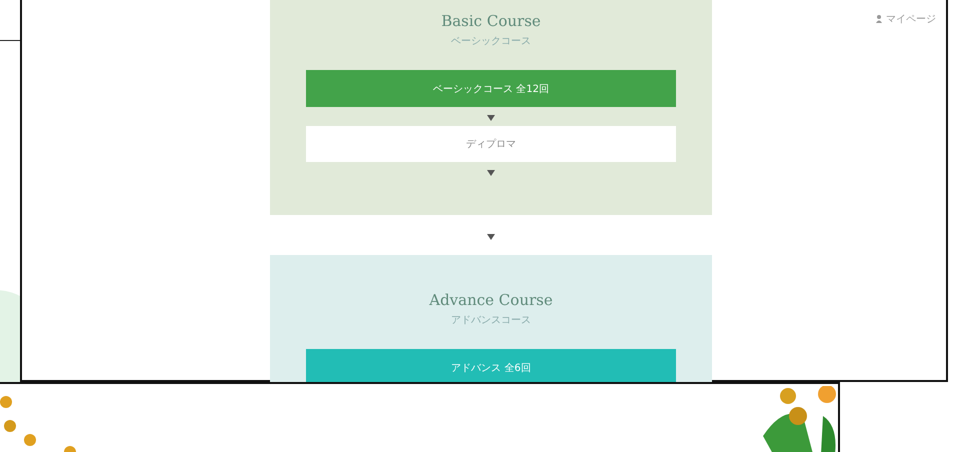  What do you see at coordinates (491, 320) in the screenshot?
I see `course-subtitle: アドバンスコース` at bounding box center [491, 320].